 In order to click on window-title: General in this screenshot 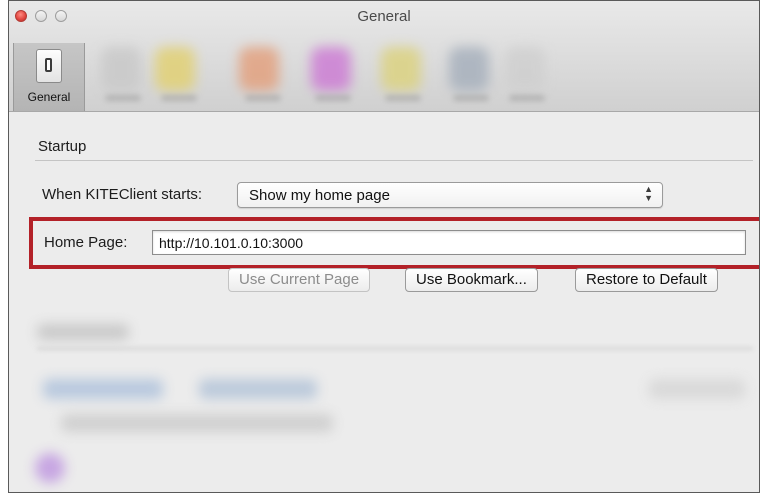, I will do `click(384, 16)`.